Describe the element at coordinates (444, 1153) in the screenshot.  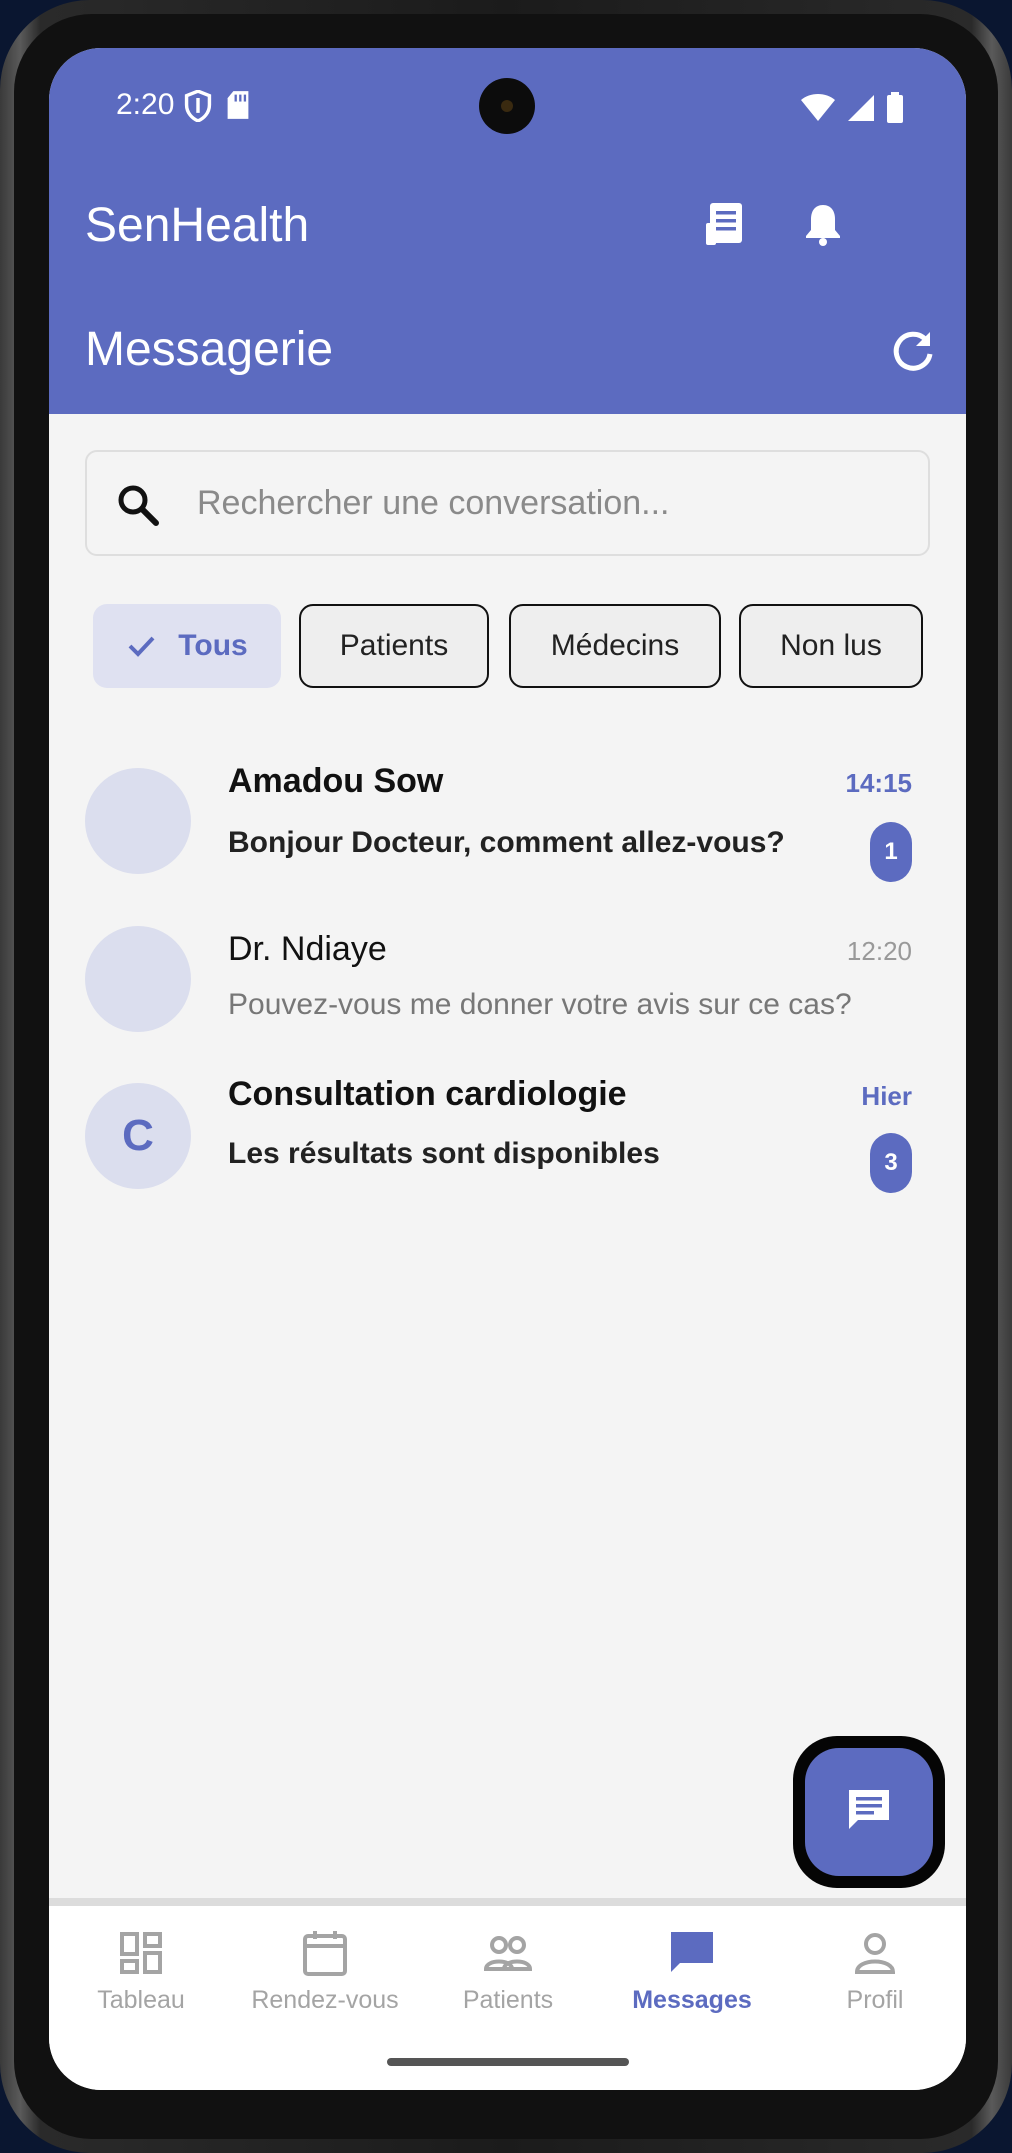
I see `conversation-preview: Les résultats sont disponibles` at that location.